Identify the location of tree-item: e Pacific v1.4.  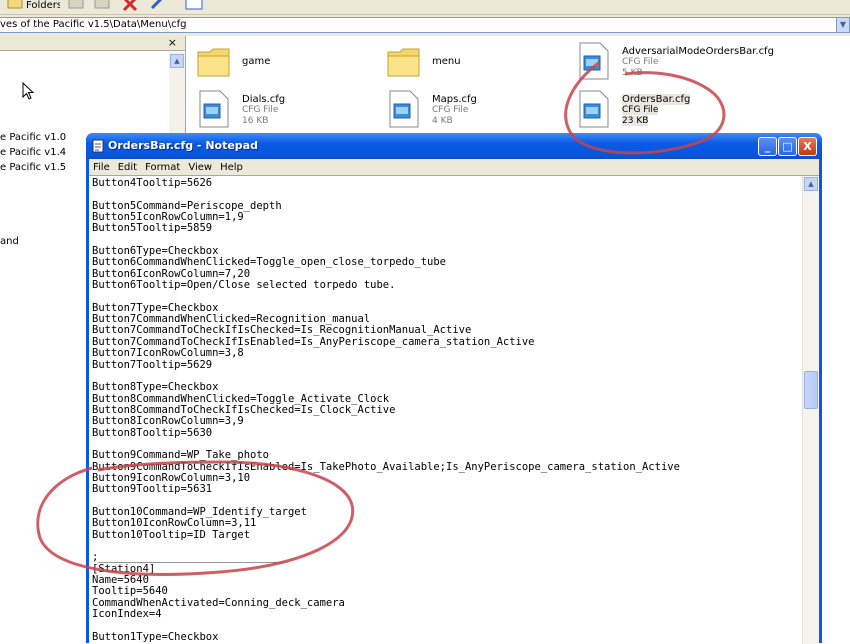
(33, 152).